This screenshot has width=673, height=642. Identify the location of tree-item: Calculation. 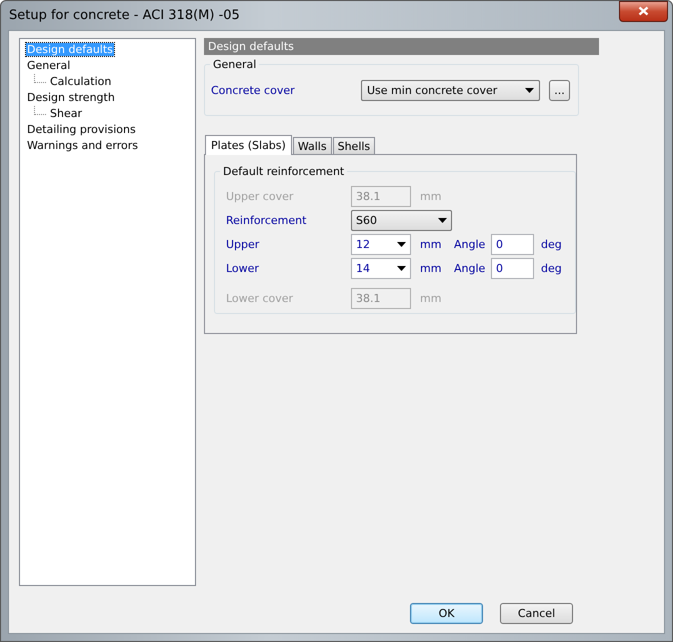
(80, 81).